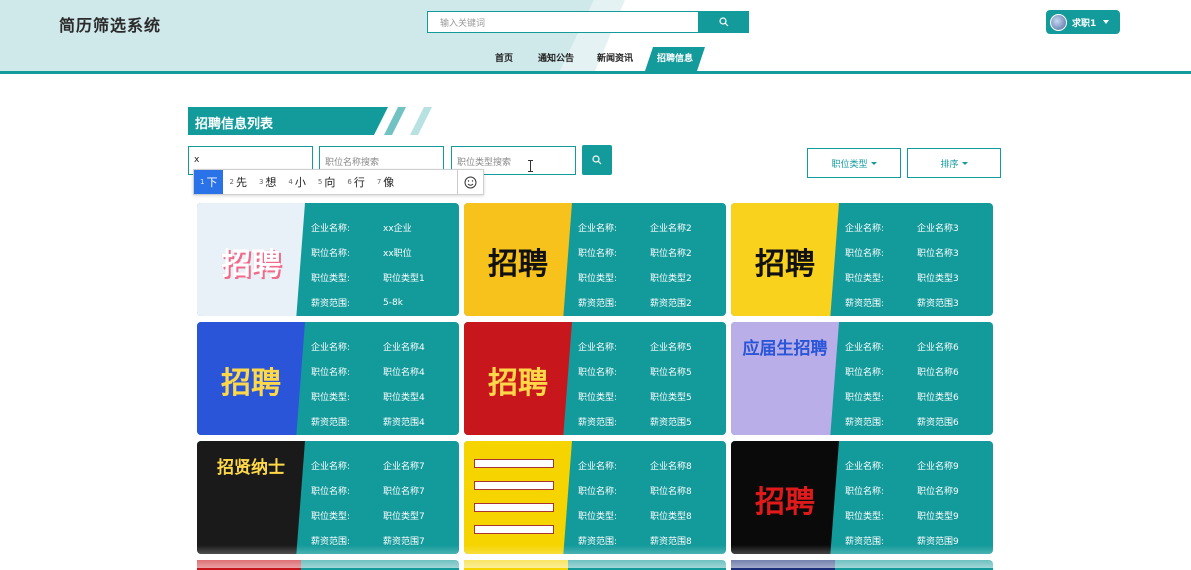 This screenshot has height=570, width=1191. Describe the element at coordinates (671, 304) in the screenshot. I see `field-value: 薪资范围2` at that location.